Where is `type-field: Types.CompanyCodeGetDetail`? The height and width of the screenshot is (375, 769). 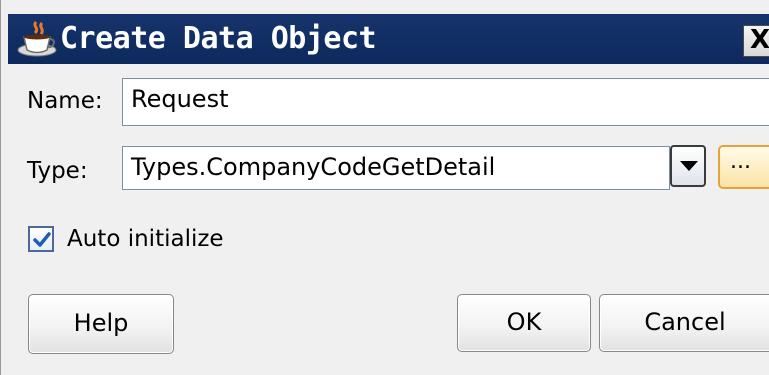
type-field: Types.CompanyCodeGetDetail is located at coordinates (396, 168).